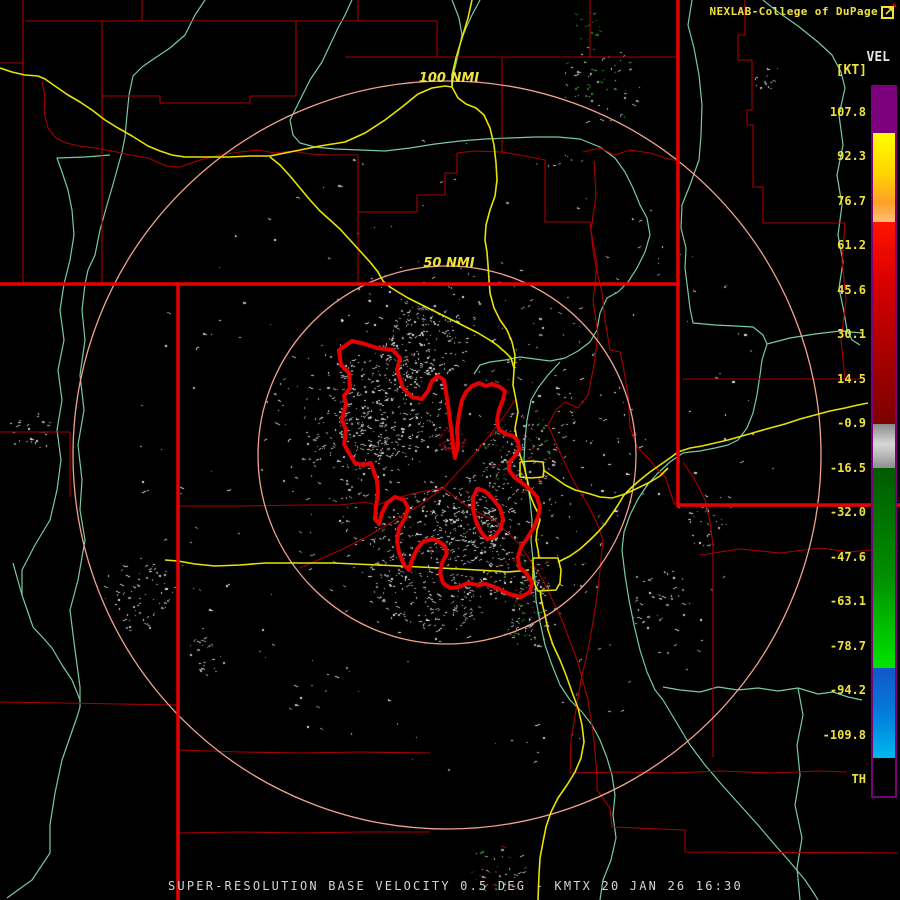 This screenshot has width=900, height=900. What do you see at coordinates (488, 514) in the screenshot?
I see `antelope-island-outline` at bounding box center [488, 514].